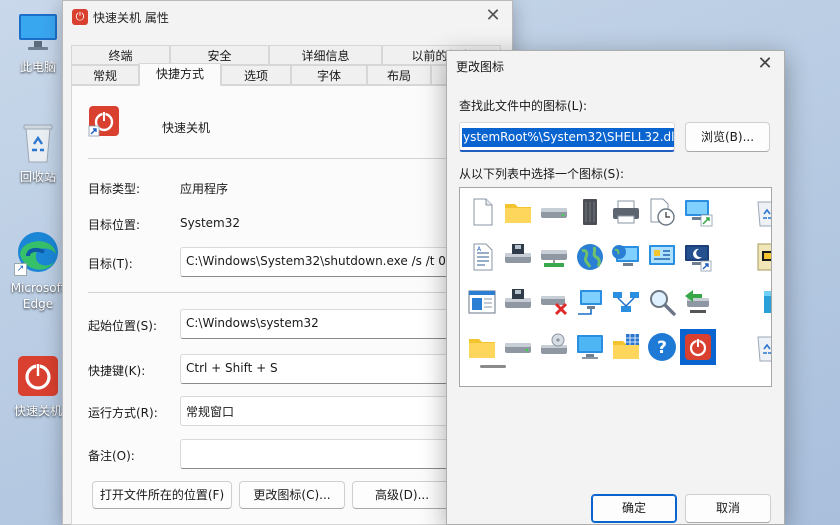 This screenshot has width=840, height=525. Describe the element at coordinates (186, 128) in the screenshot. I see `shortcut-name: 快速关机` at that location.